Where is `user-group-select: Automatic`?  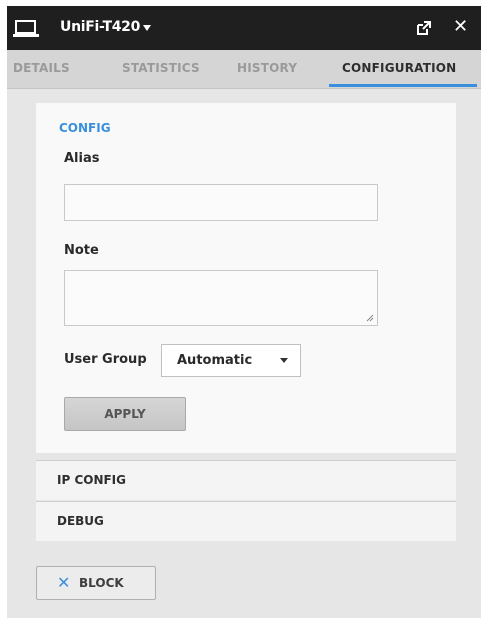 user-group-select: Automatic is located at coordinates (231, 360).